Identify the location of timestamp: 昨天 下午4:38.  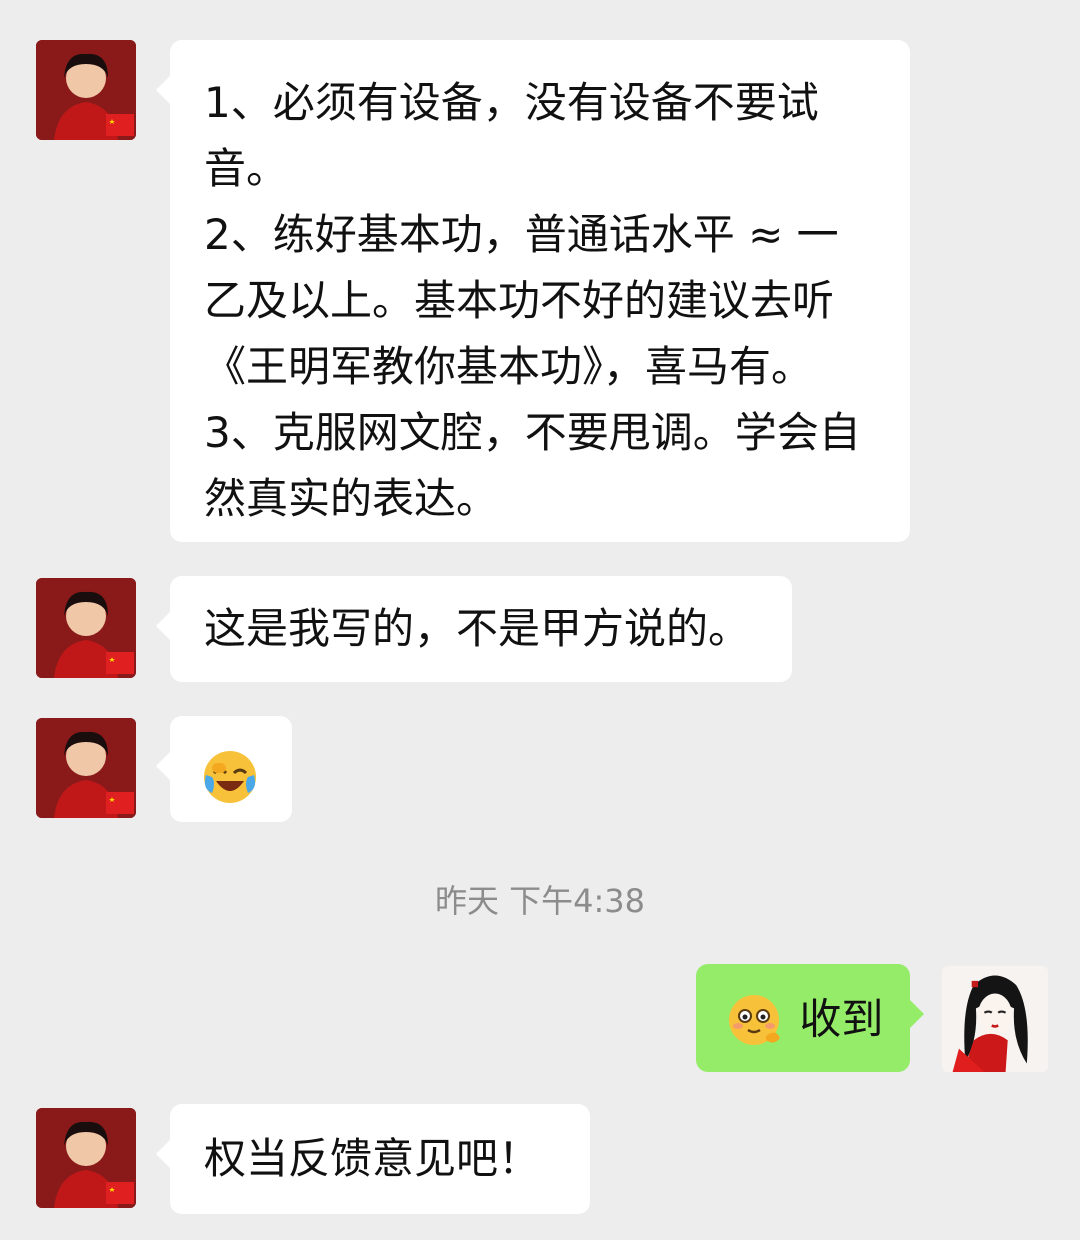
(540, 901).